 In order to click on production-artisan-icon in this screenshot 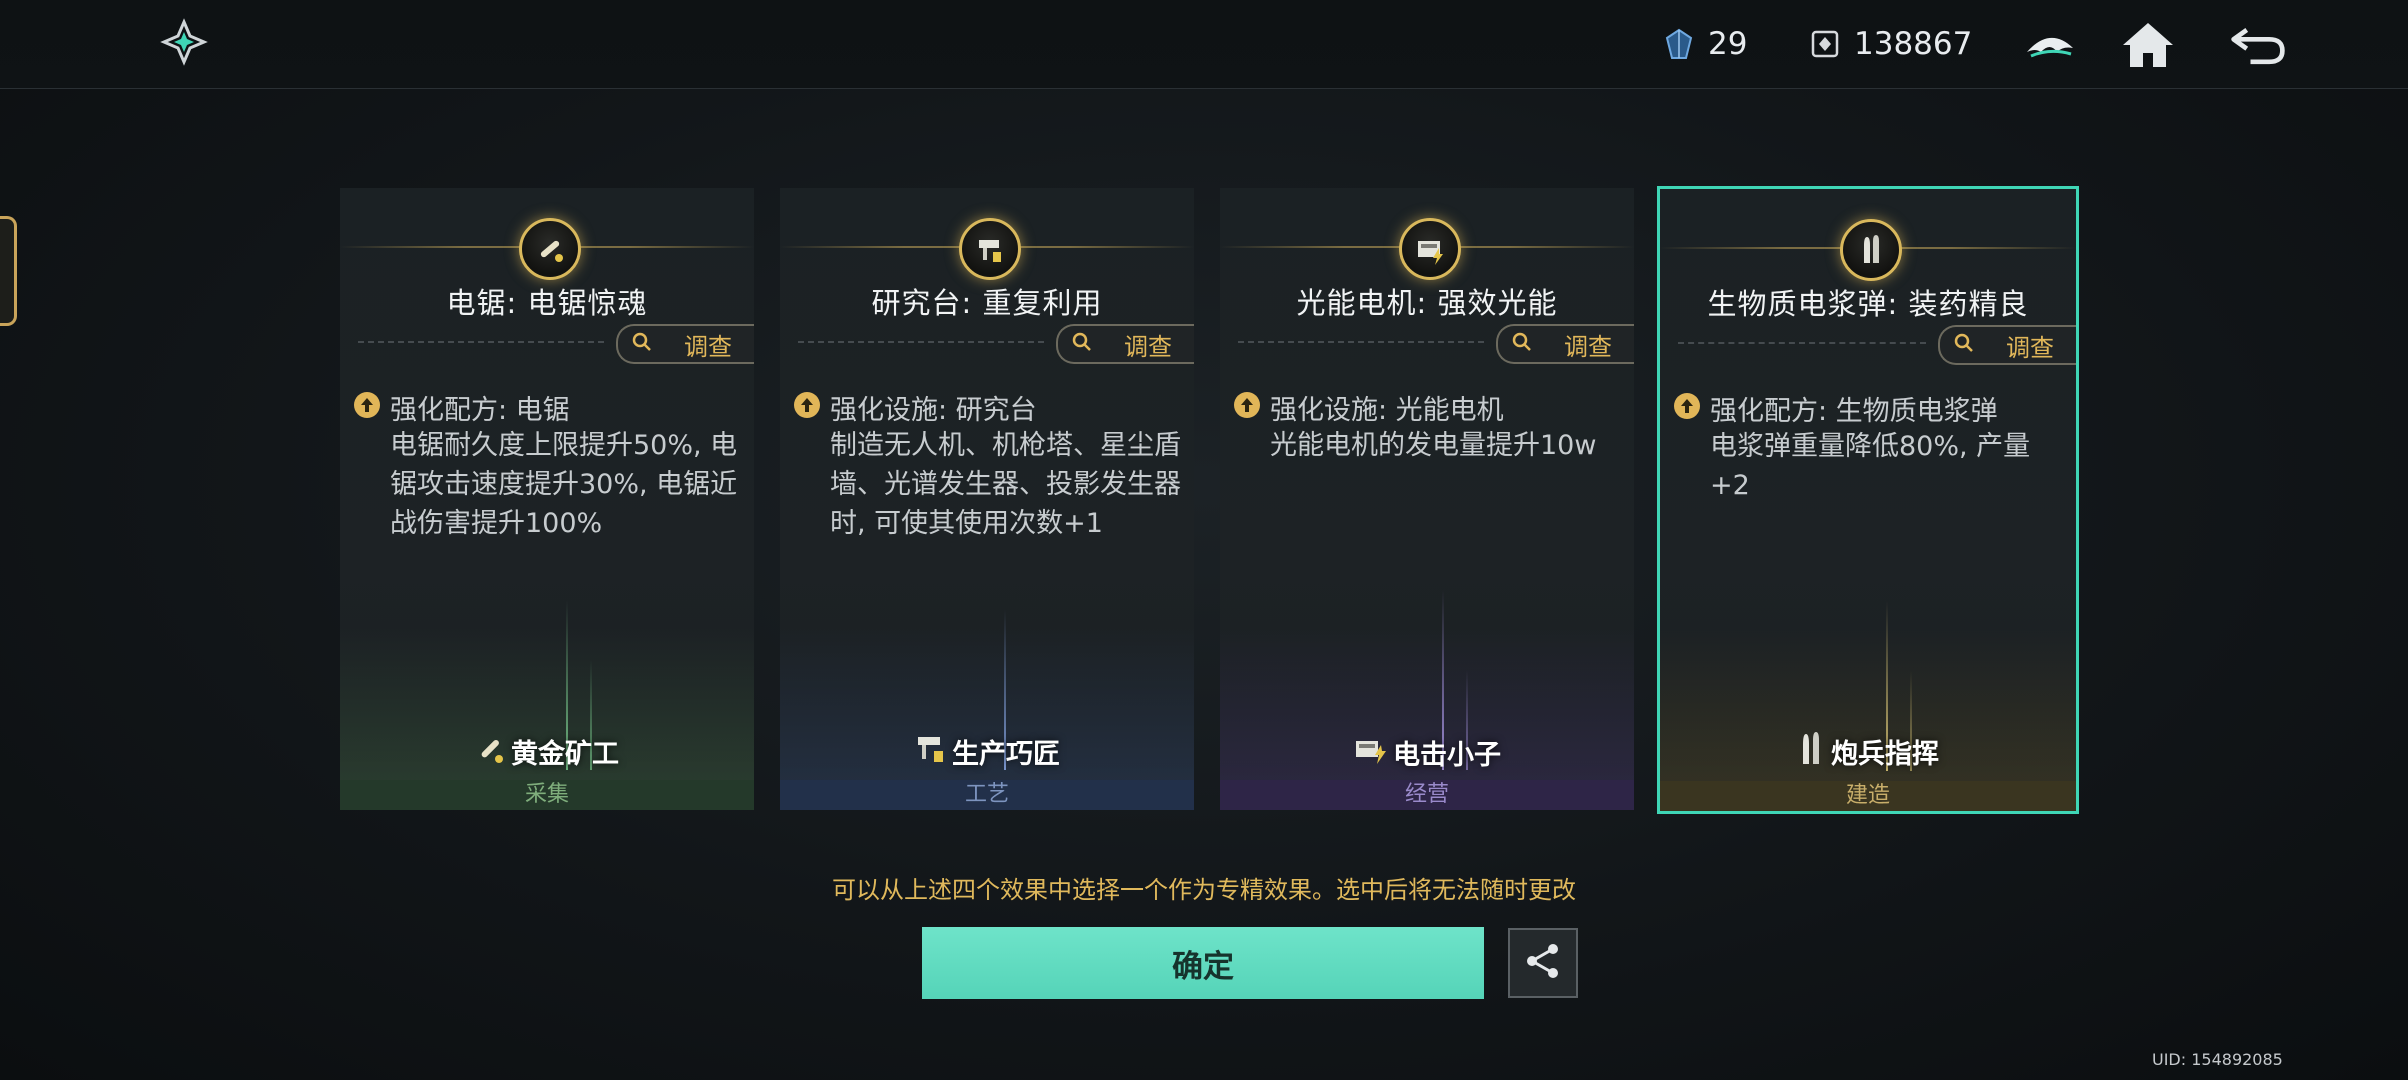, I will do `click(931, 751)`.